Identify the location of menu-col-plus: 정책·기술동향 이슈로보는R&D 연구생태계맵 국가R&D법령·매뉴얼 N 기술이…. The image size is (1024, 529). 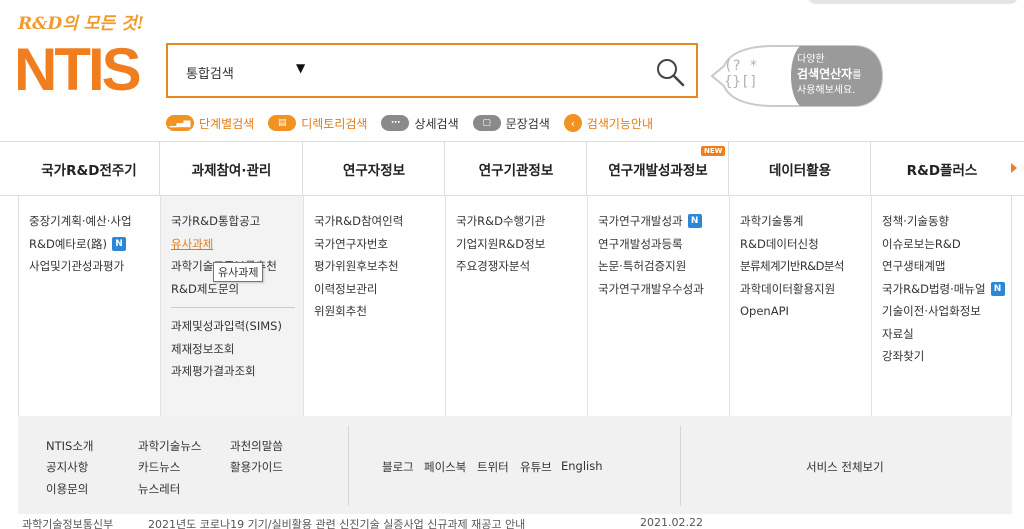
(942, 306).